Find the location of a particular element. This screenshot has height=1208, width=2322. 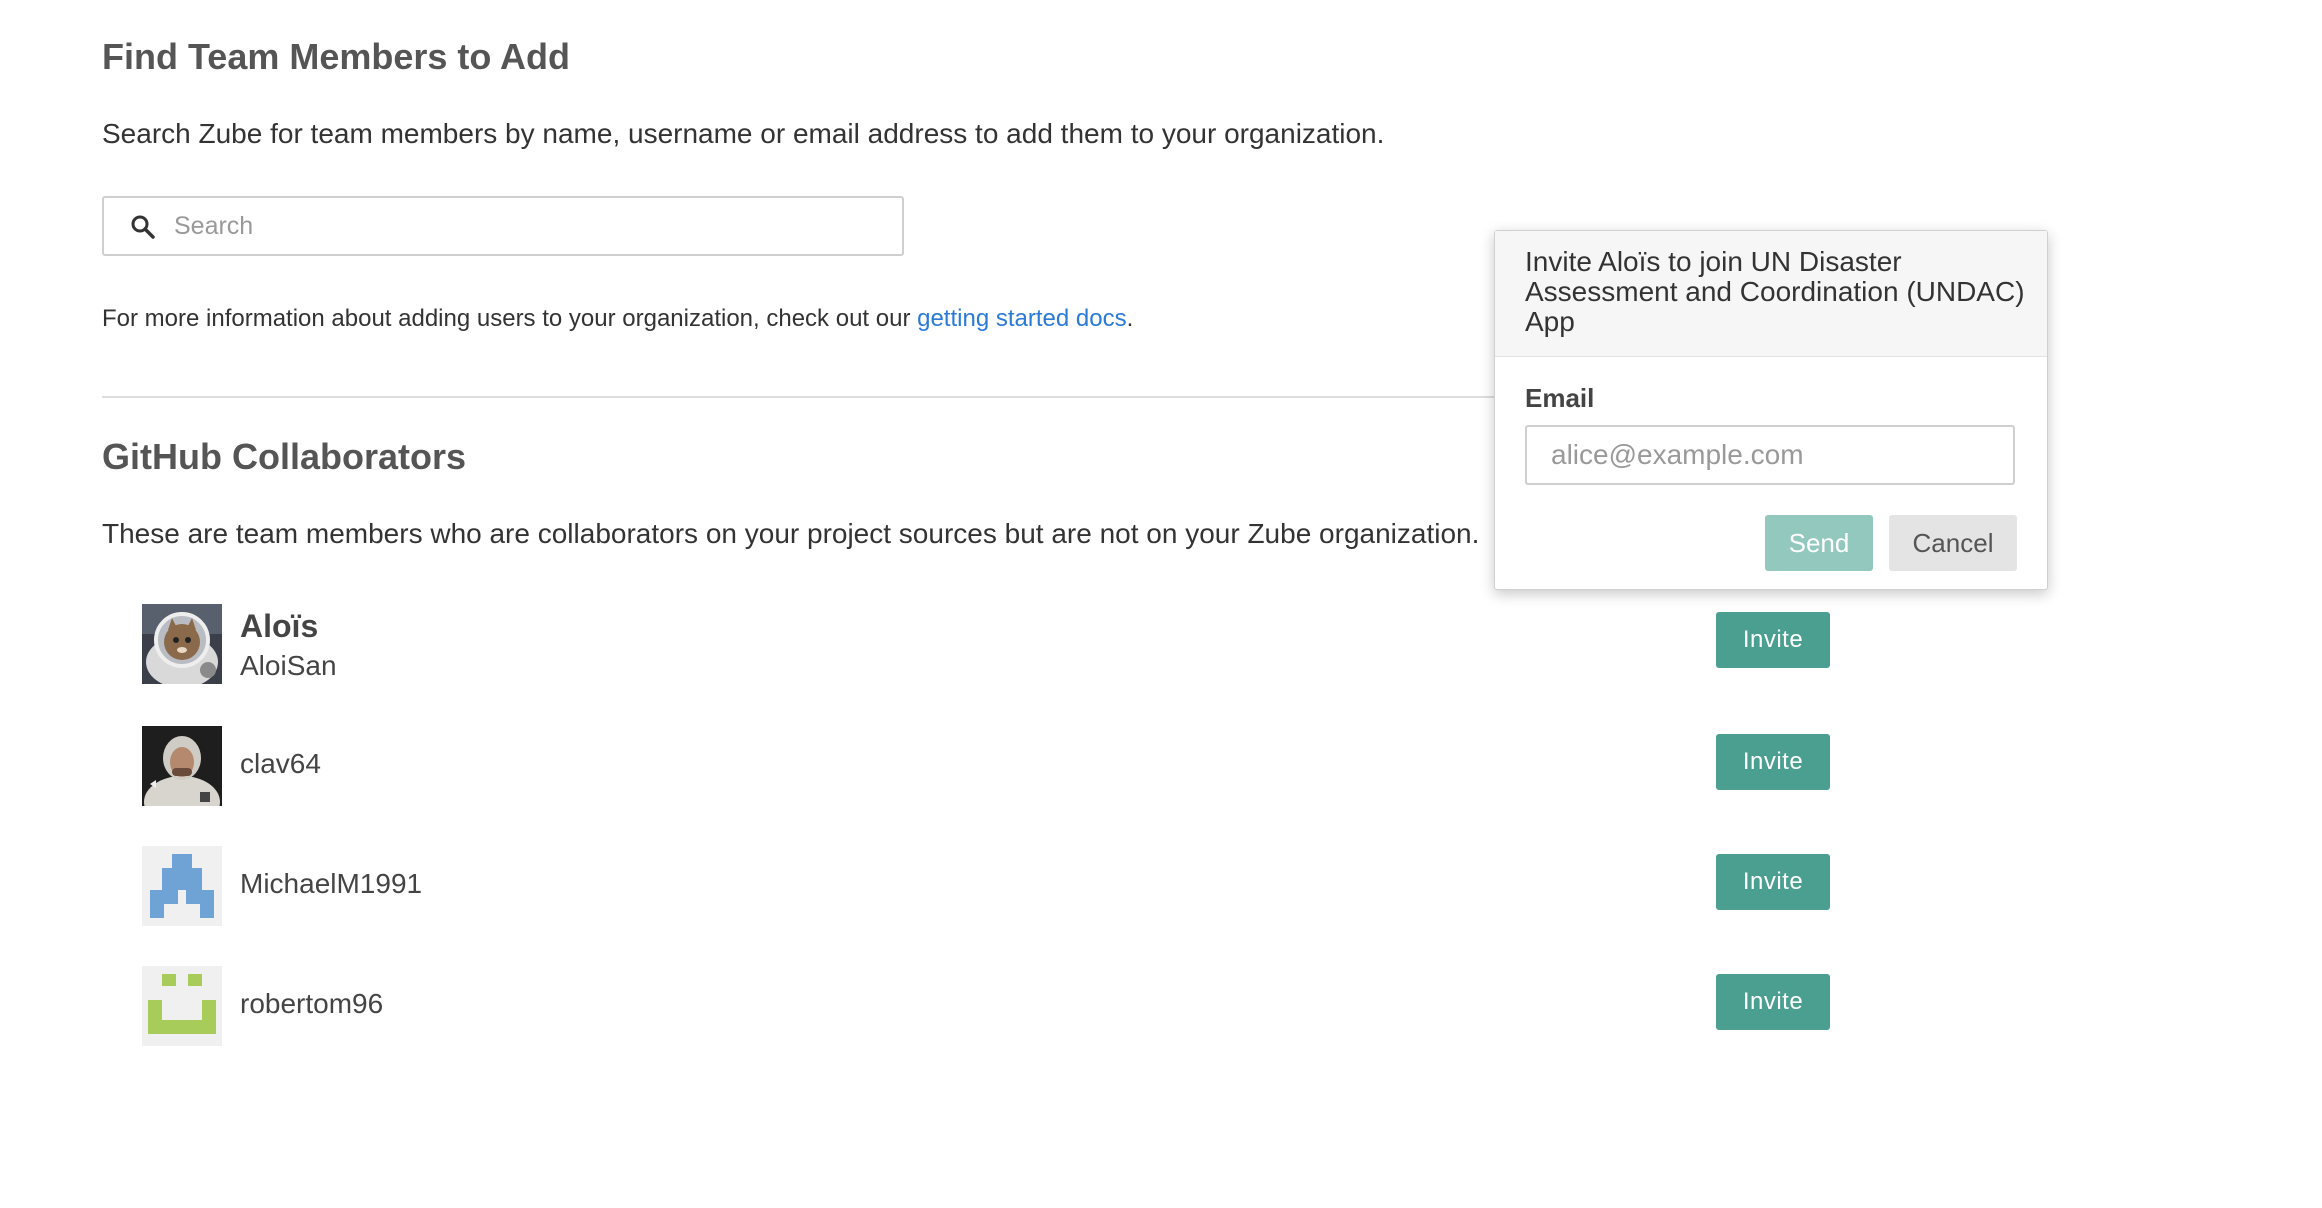

collaborator-row: MichaelM1991 Invite is located at coordinates (992, 886).